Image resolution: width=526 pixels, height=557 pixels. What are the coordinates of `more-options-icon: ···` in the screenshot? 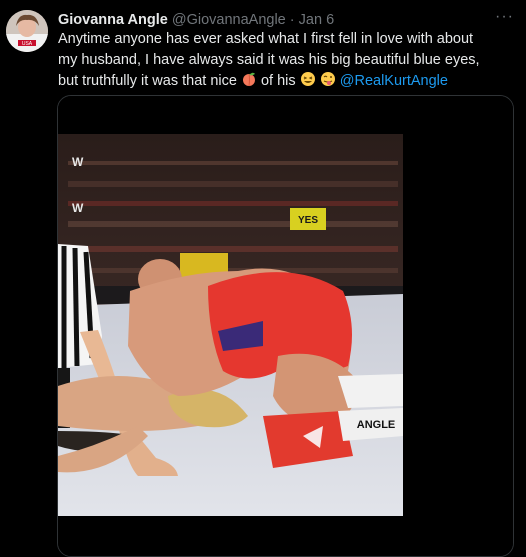 It's located at (504, 17).